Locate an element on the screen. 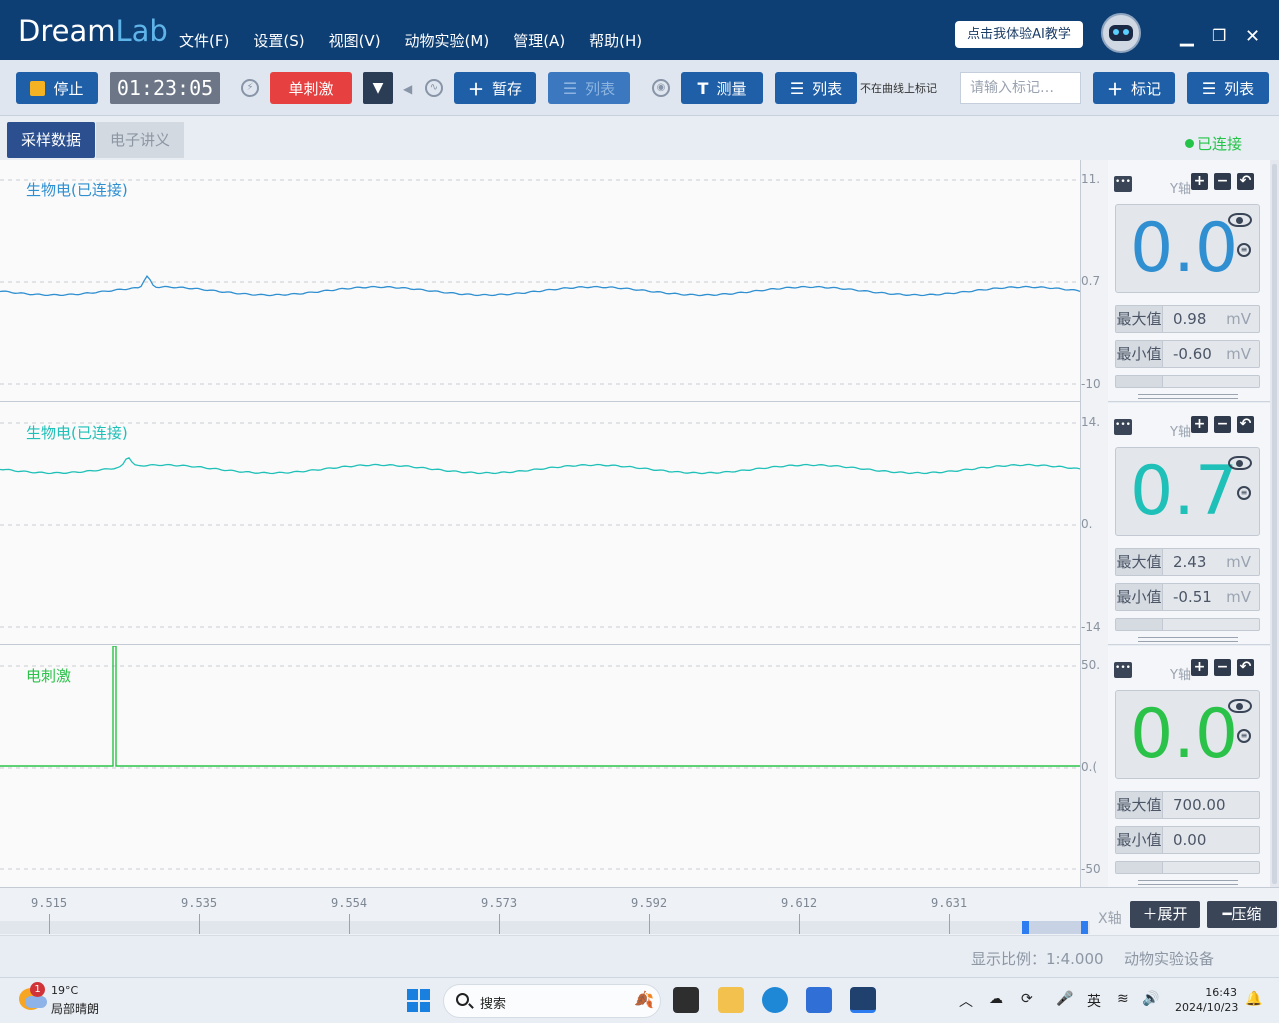  store-icon is located at coordinates (819, 1000).